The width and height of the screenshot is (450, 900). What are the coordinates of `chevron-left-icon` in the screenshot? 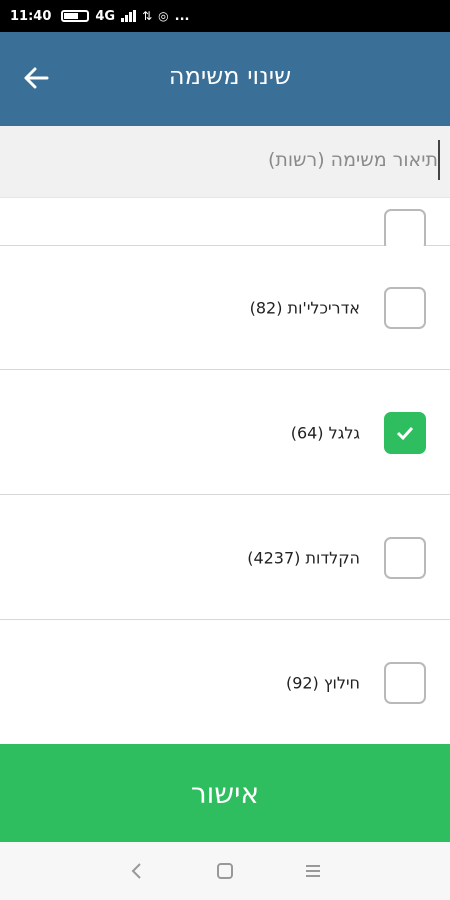 It's located at (136, 871).